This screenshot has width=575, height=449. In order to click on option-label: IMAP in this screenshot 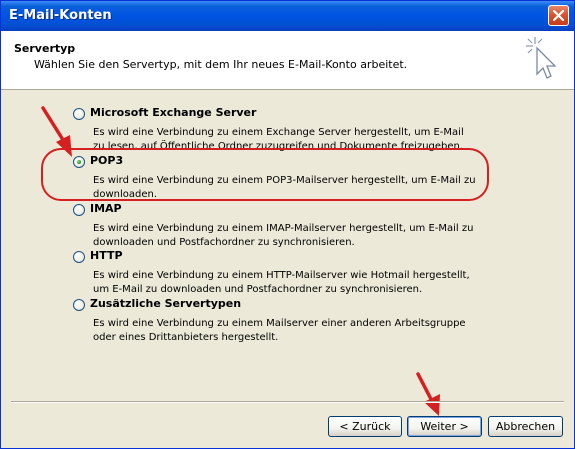, I will do `click(106, 208)`.